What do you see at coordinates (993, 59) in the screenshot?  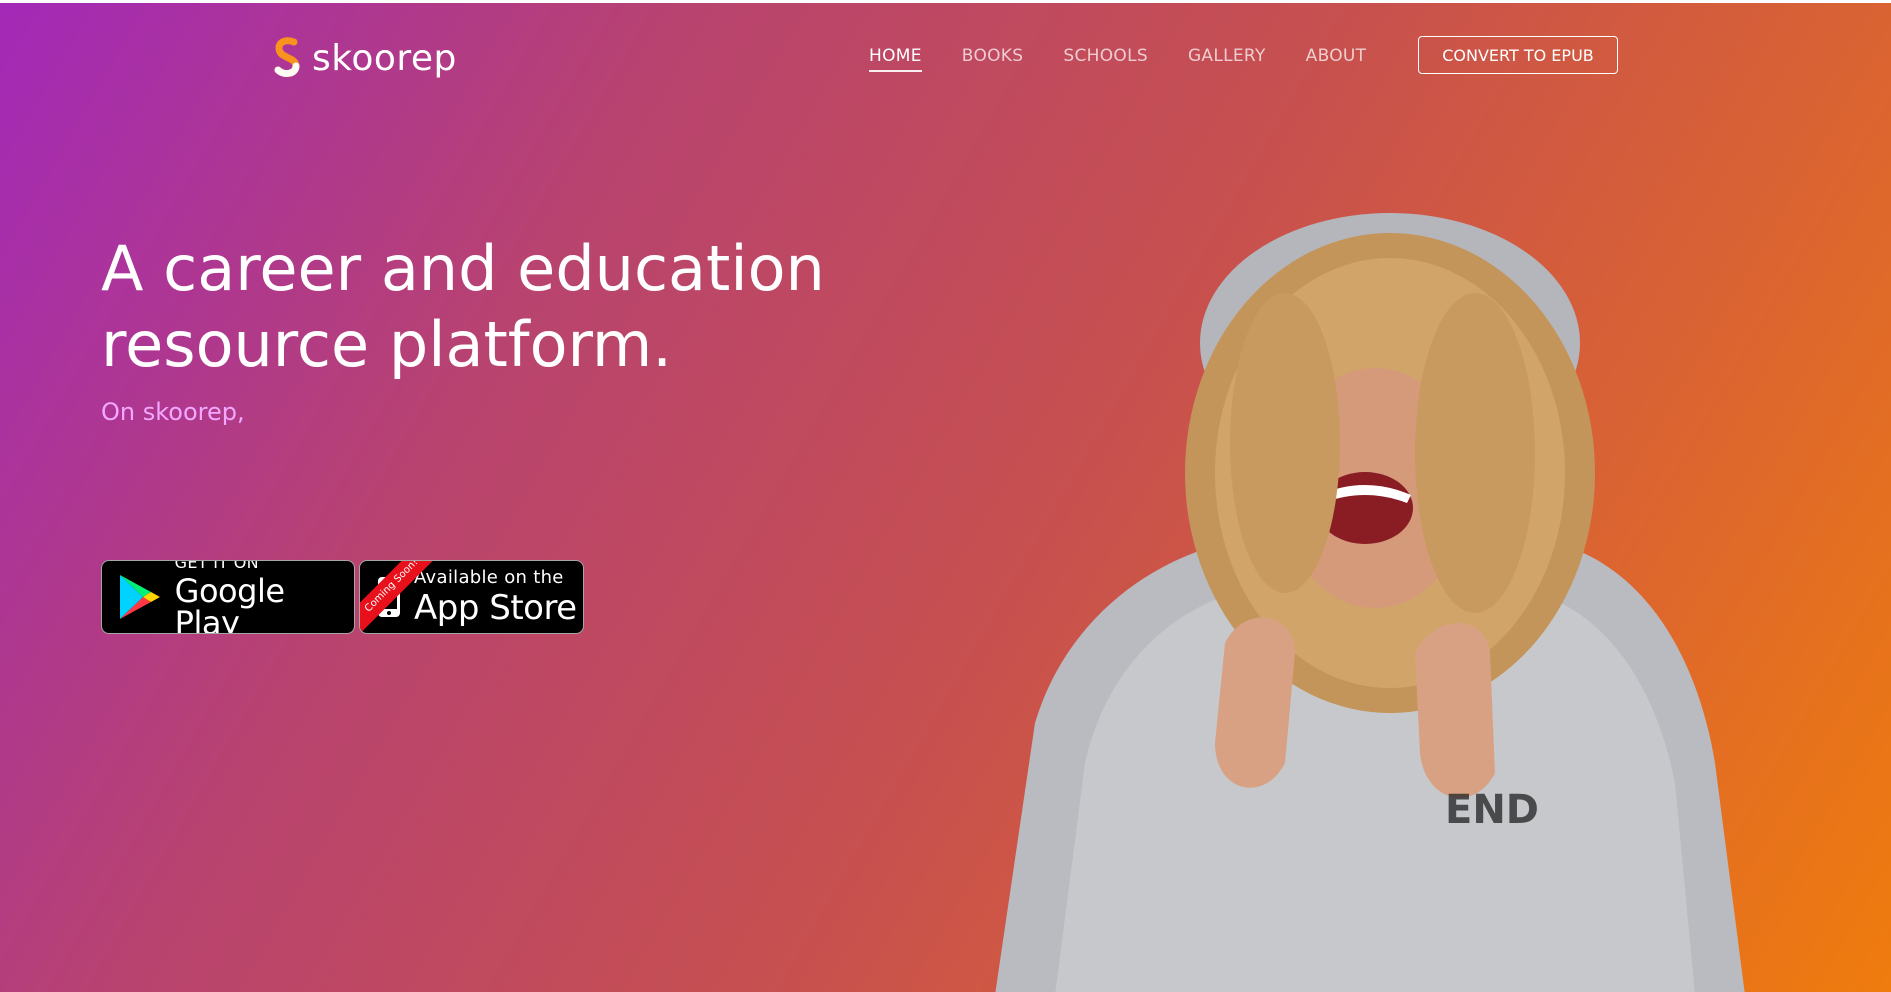 I see `nav-books: BOOKS` at bounding box center [993, 59].